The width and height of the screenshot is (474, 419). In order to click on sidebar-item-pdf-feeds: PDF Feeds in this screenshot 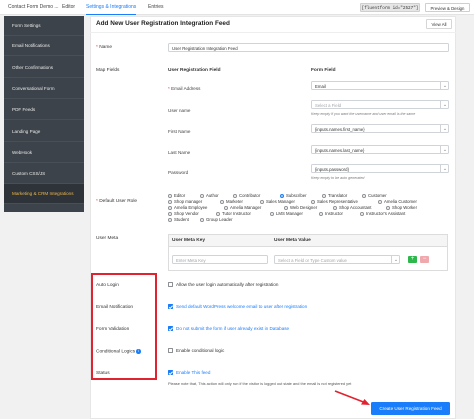, I will do `click(44, 110)`.